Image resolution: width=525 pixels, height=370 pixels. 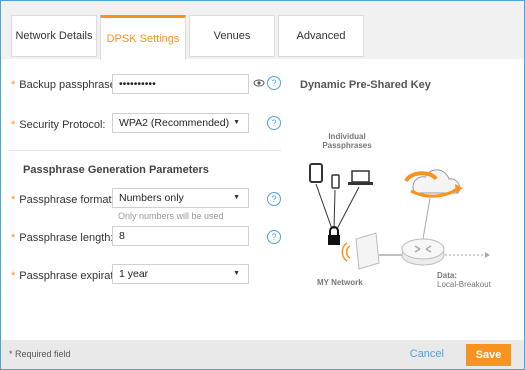 I want to click on label-text: Passphrase format:, so click(x=67, y=200).